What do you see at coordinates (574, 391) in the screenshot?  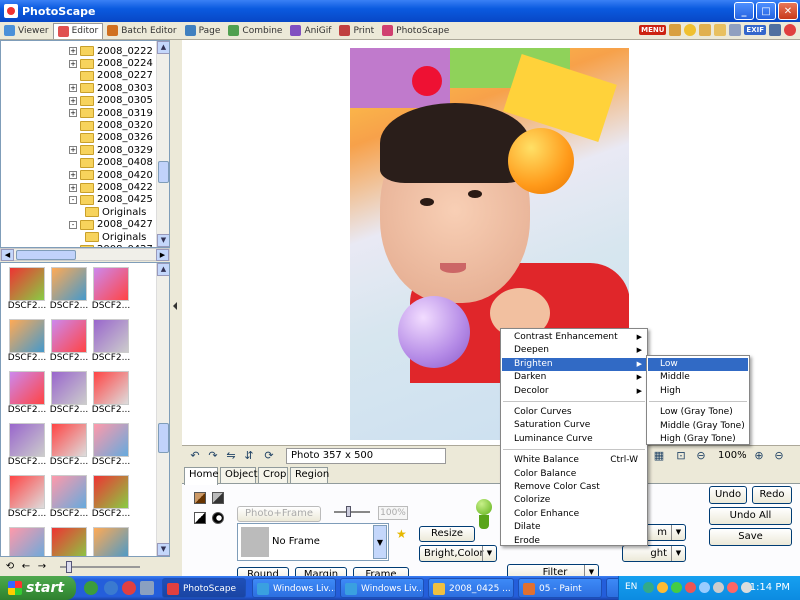 I see `menu-item: Decolor ▶` at bounding box center [574, 391].